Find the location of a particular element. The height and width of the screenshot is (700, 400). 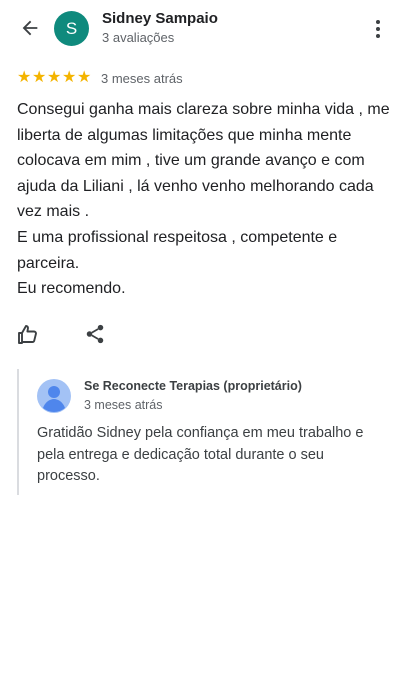

rating-row: ★ ★ ★ ★ ★ 3 meses atrás is located at coordinates (100, 78).